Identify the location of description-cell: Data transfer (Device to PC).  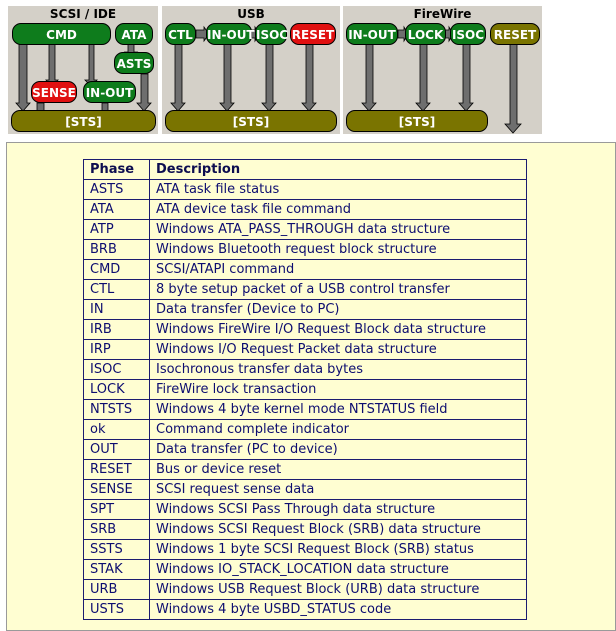
(338, 309).